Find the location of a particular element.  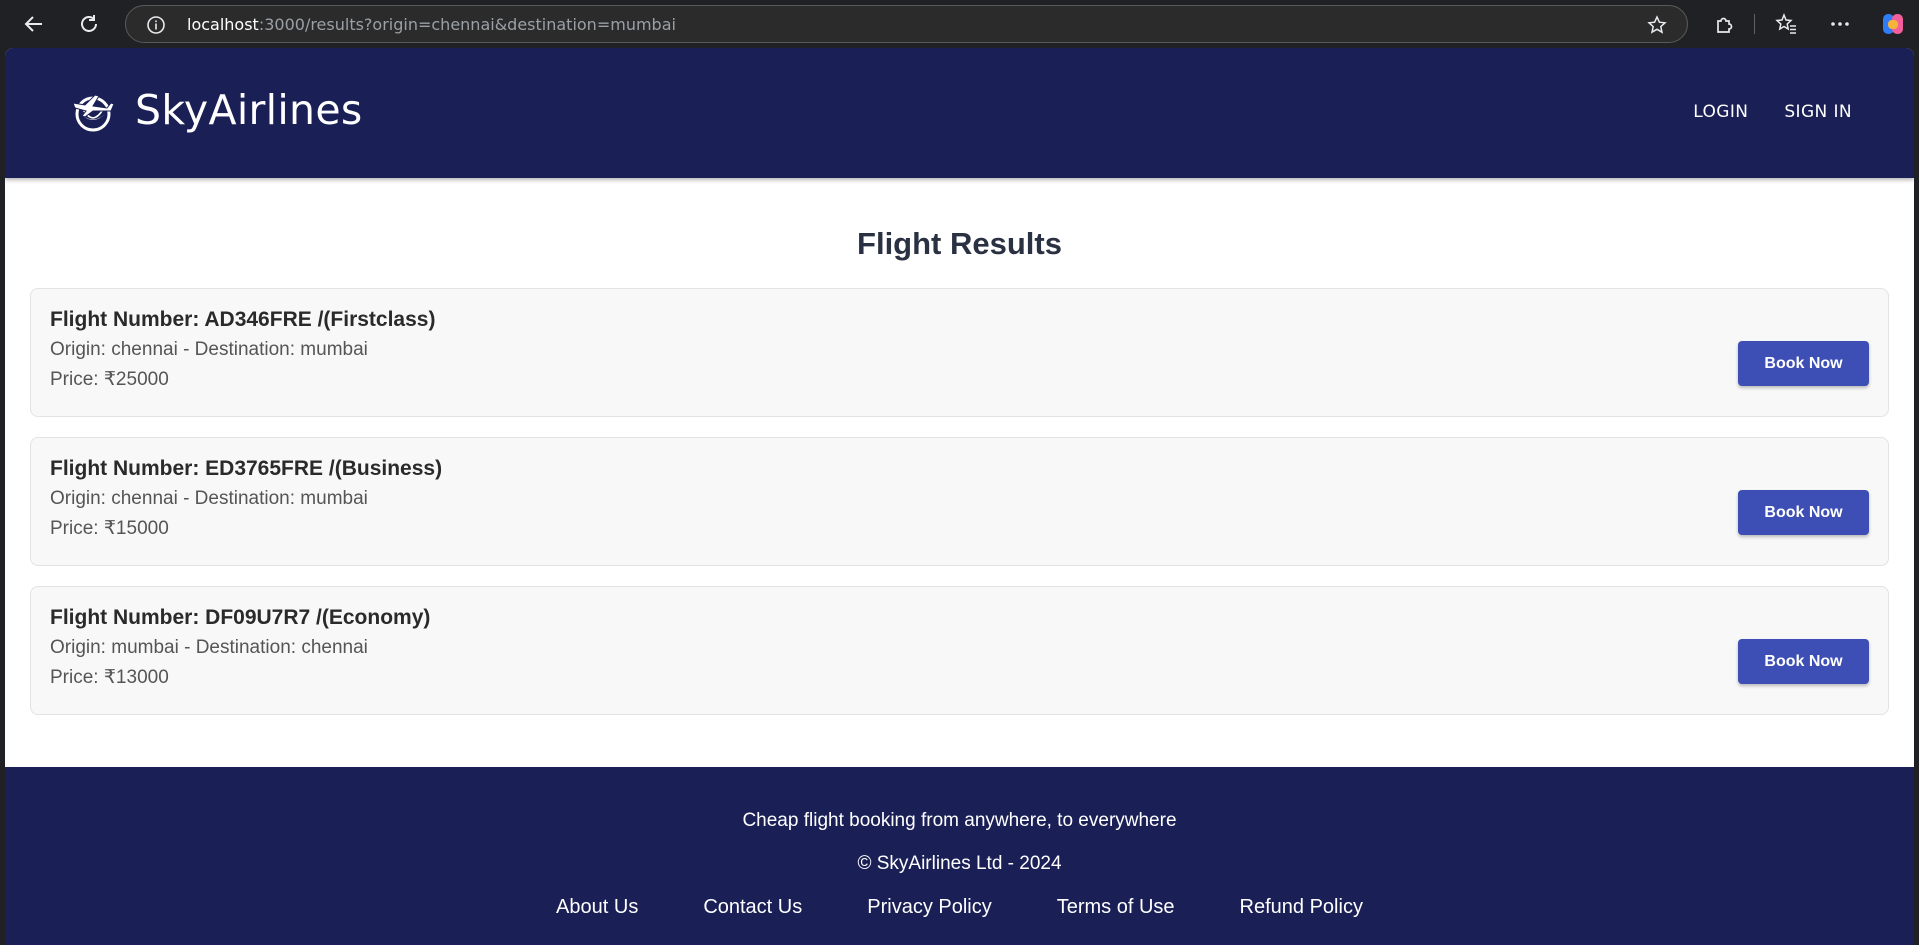

back-button is located at coordinates (34, 24).